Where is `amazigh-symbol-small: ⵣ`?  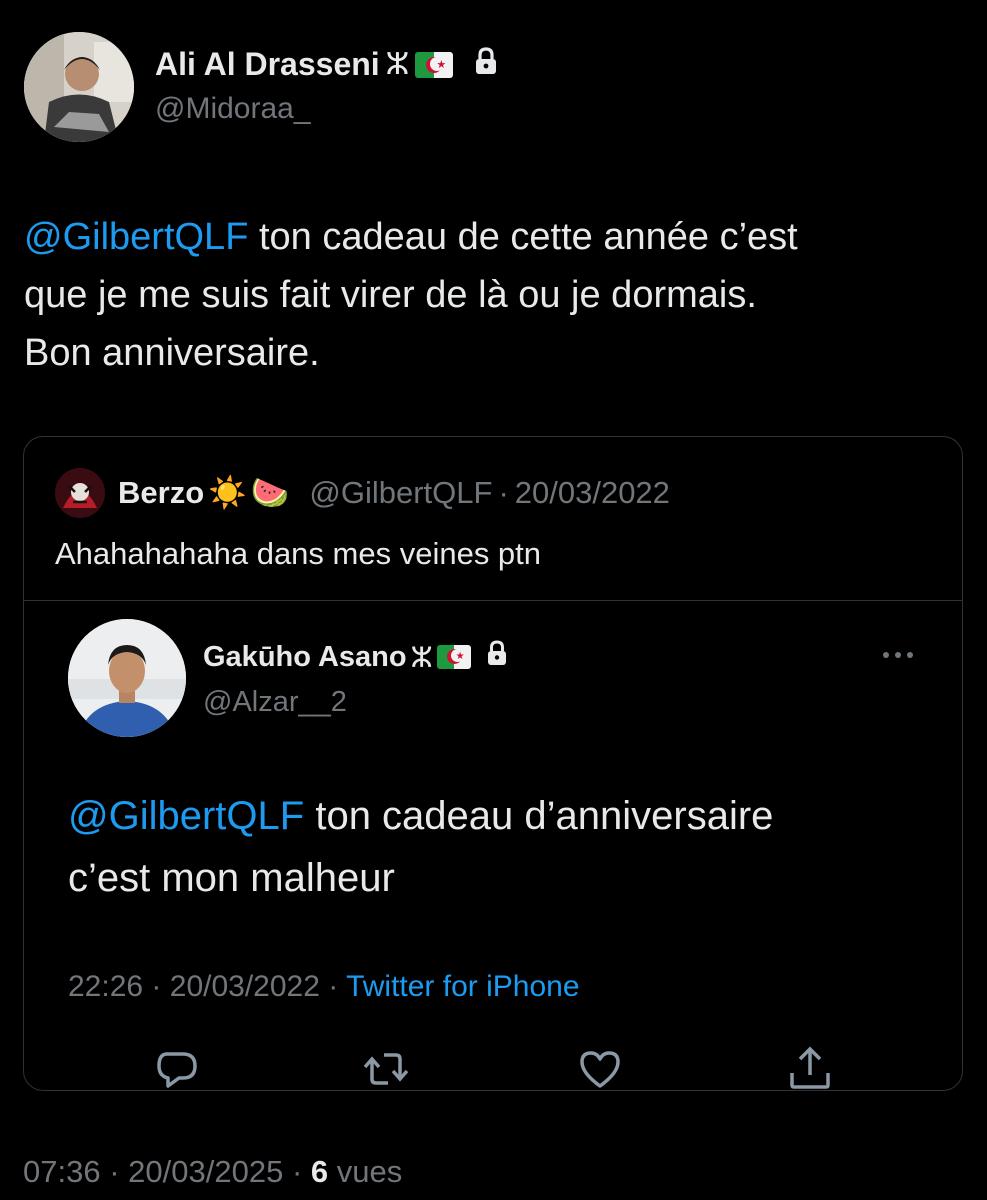
amazigh-symbol-small: ⵣ is located at coordinates (421, 657).